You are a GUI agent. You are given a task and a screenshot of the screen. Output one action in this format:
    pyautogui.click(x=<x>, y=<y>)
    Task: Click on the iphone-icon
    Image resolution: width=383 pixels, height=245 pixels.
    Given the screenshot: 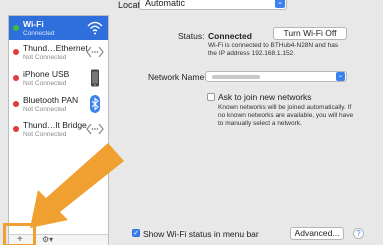 What is the action you would take?
    pyautogui.click(x=95, y=78)
    